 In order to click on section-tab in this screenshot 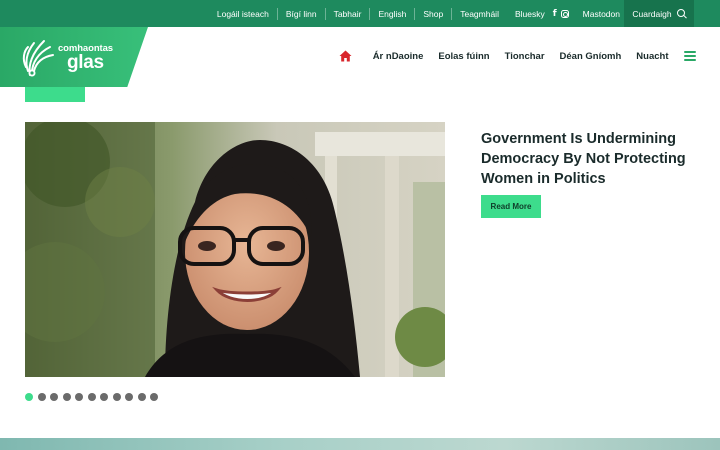, I will do `click(55, 94)`.